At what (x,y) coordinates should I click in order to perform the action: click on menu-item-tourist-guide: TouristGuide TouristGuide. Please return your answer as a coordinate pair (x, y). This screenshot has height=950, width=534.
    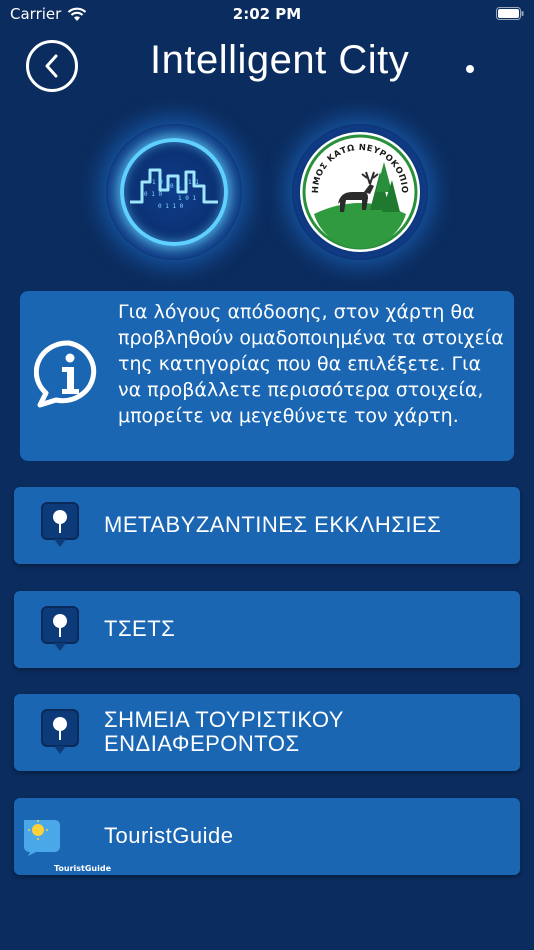
    Looking at the image, I should click on (267, 836).